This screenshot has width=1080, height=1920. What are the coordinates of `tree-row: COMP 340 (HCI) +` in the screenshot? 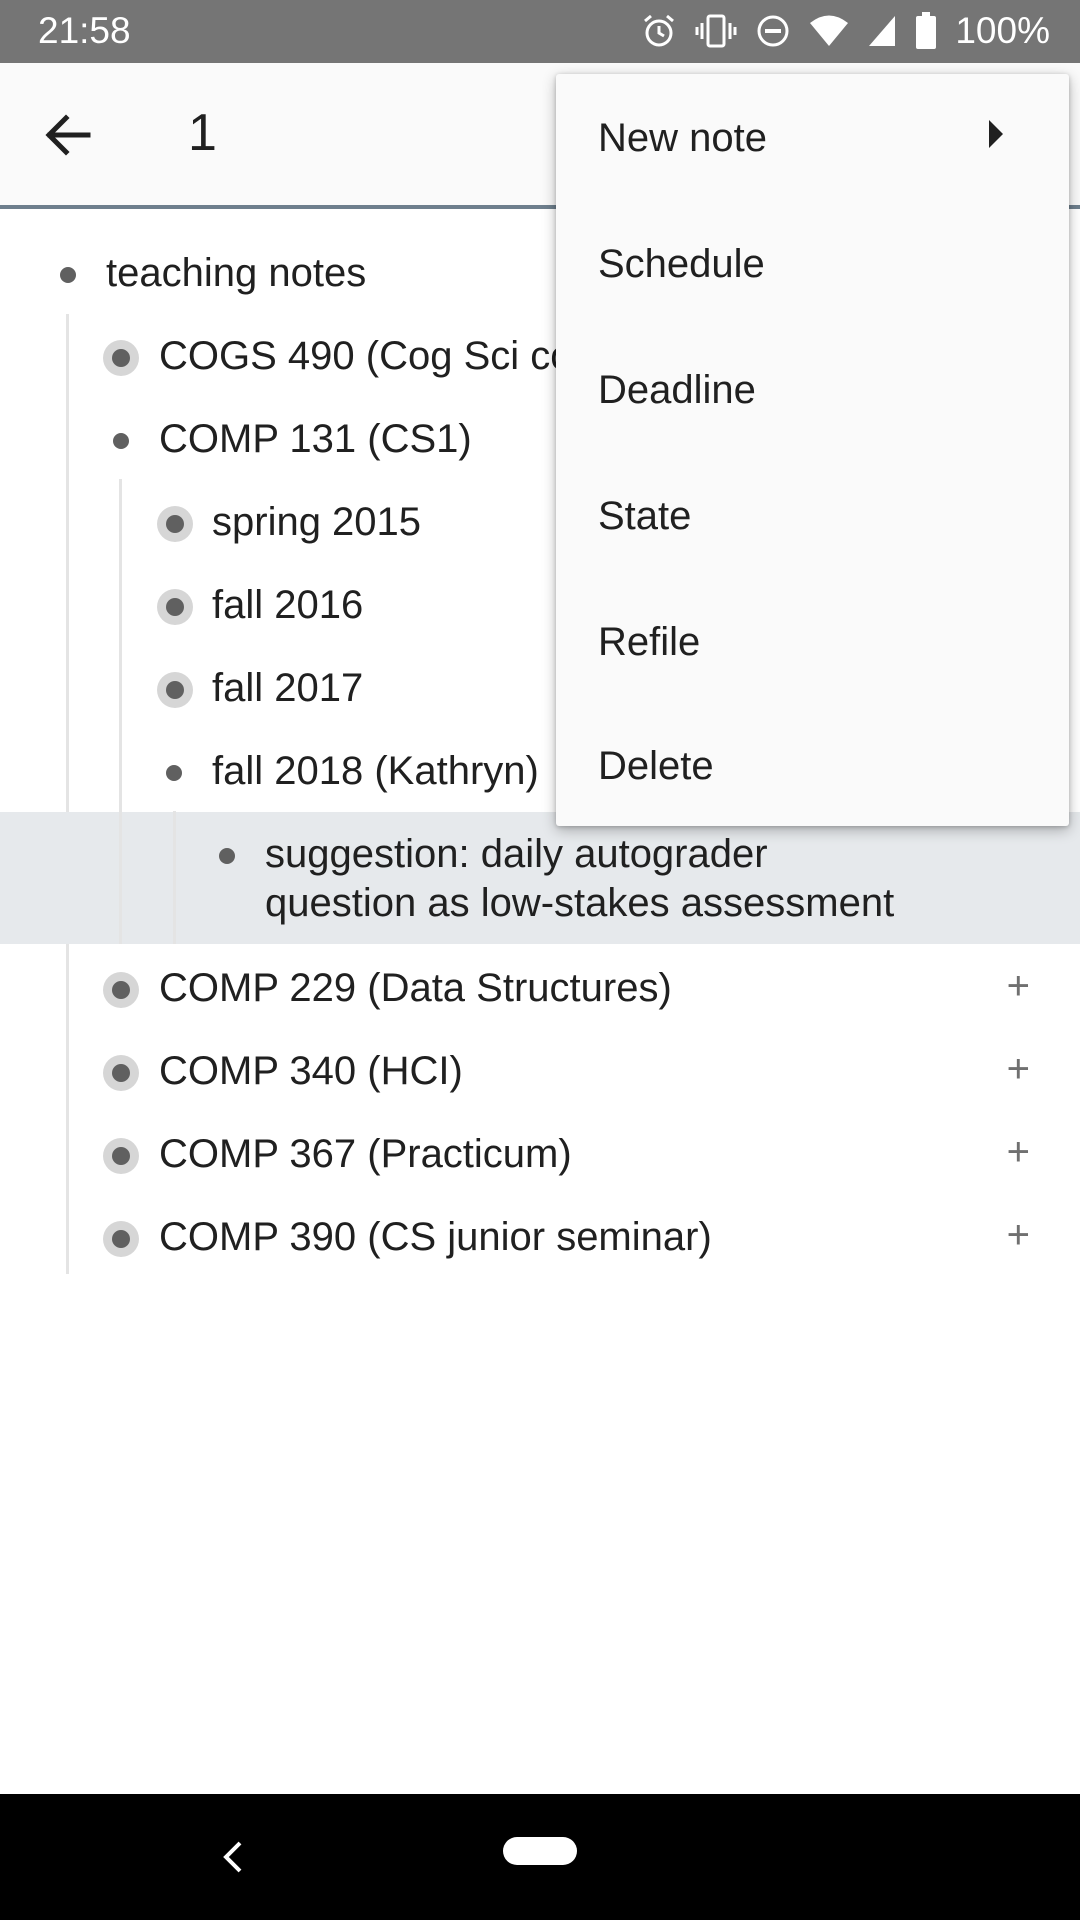 It's located at (540, 1068).